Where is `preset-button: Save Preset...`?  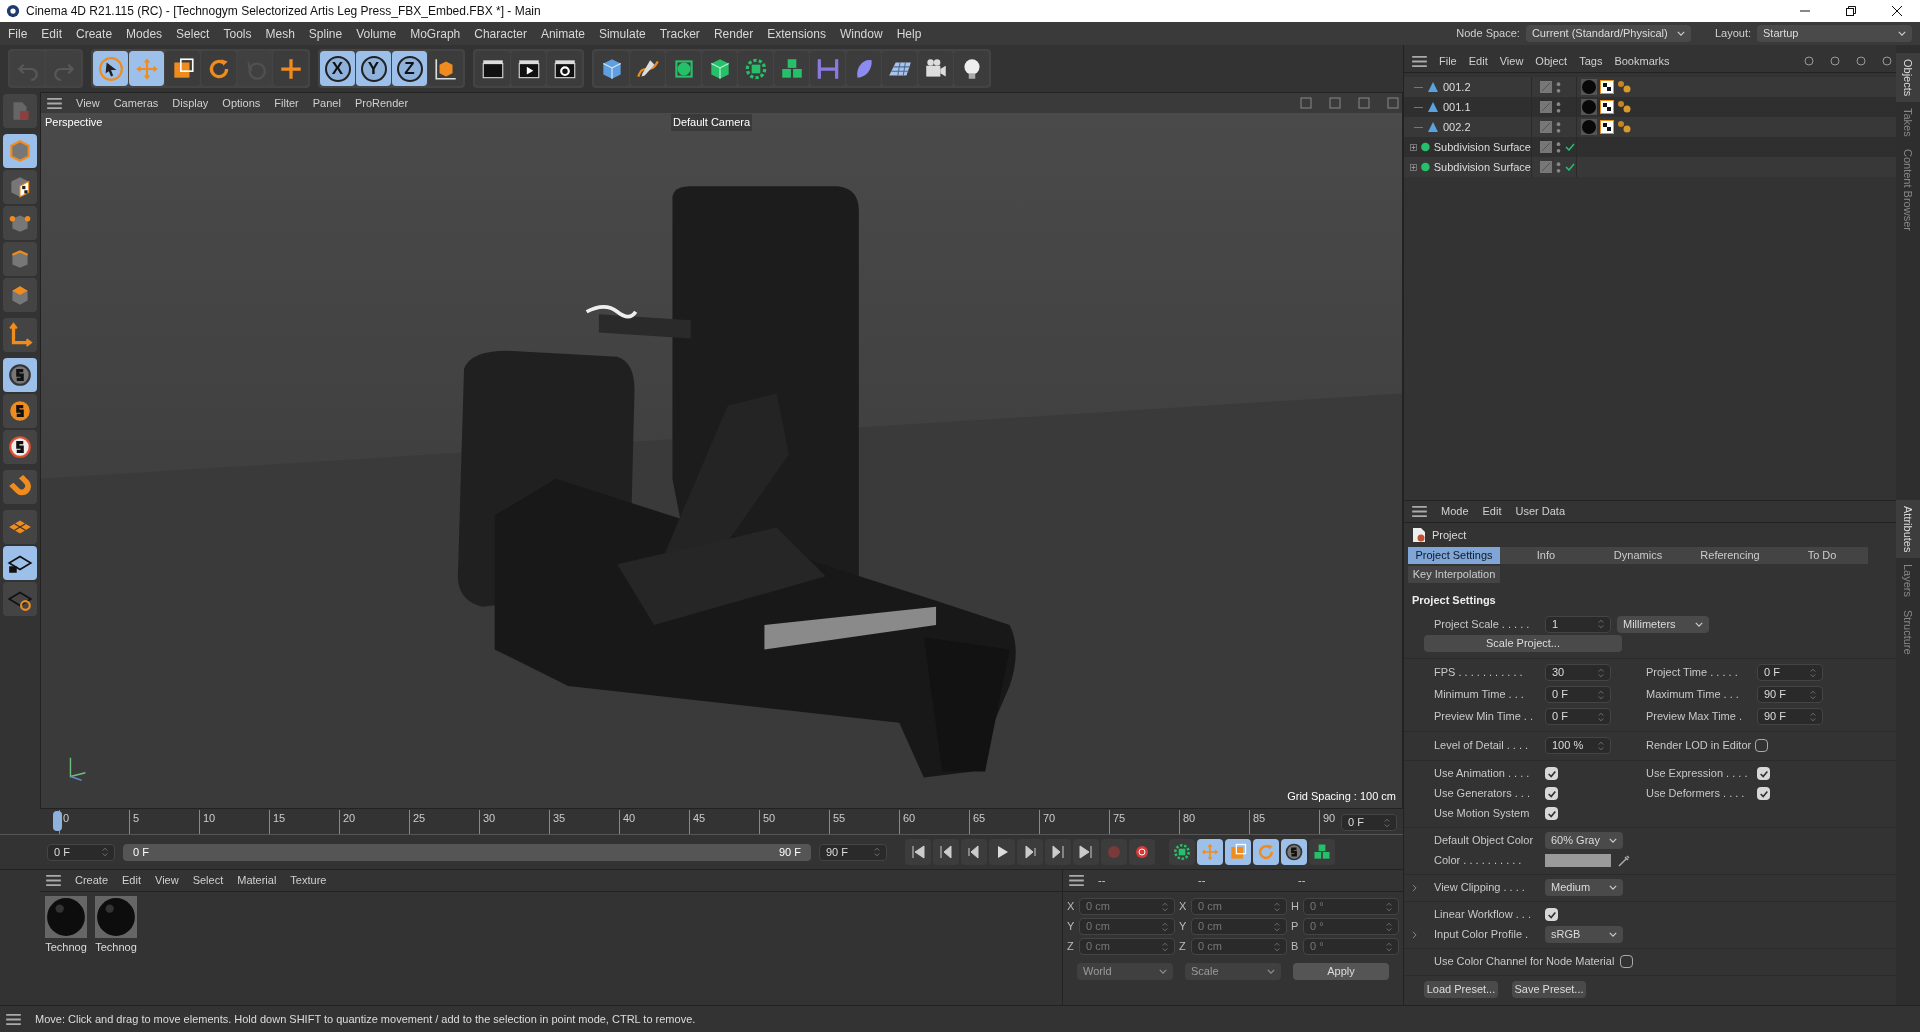
preset-button: Save Preset... is located at coordinates (1549, 989).